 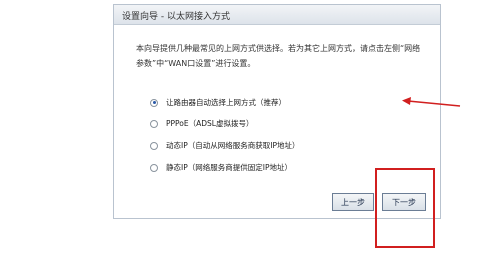 What do you see at coordinates (353, 202) in the screenshot?
I see `prev-step-button: 上一步` at bounding box center [353, 202].